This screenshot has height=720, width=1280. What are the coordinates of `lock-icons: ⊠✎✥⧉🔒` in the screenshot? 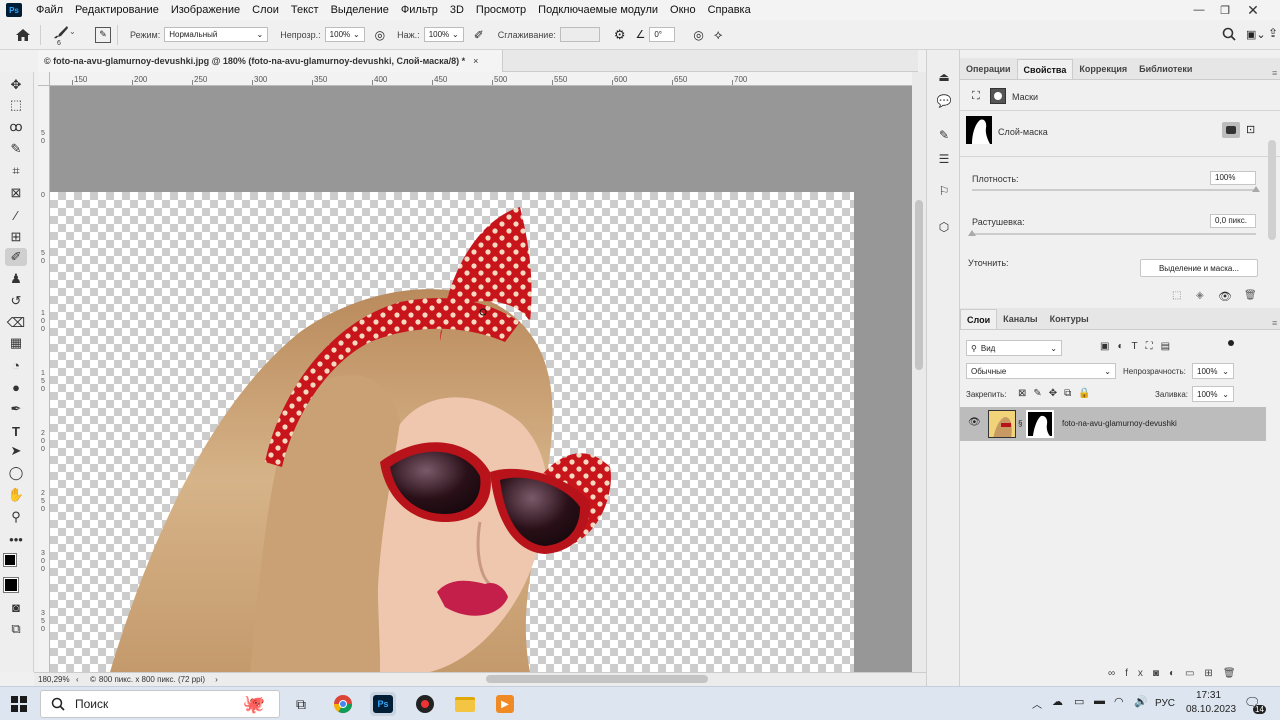 It's located at (1058, 393).